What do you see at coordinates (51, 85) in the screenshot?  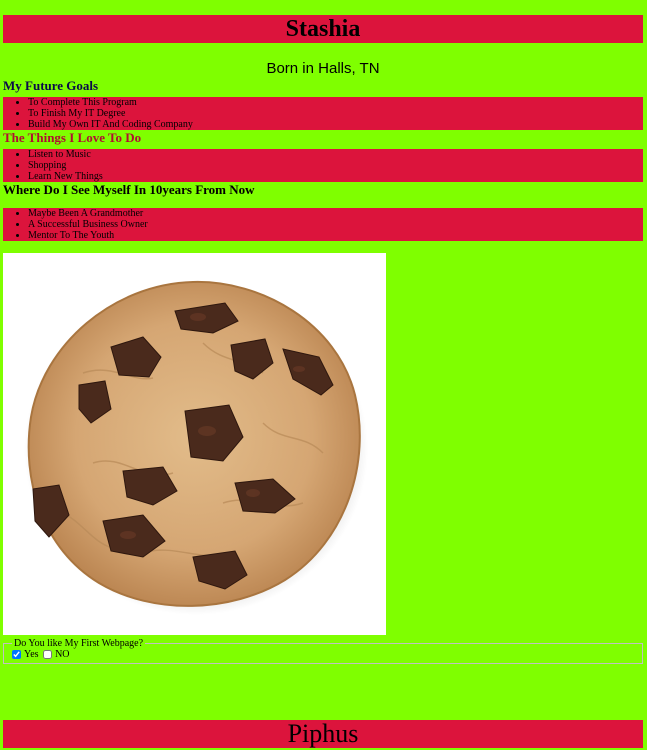 I see `goals-heading: My Future Goals` at bounding box center [51, 85].